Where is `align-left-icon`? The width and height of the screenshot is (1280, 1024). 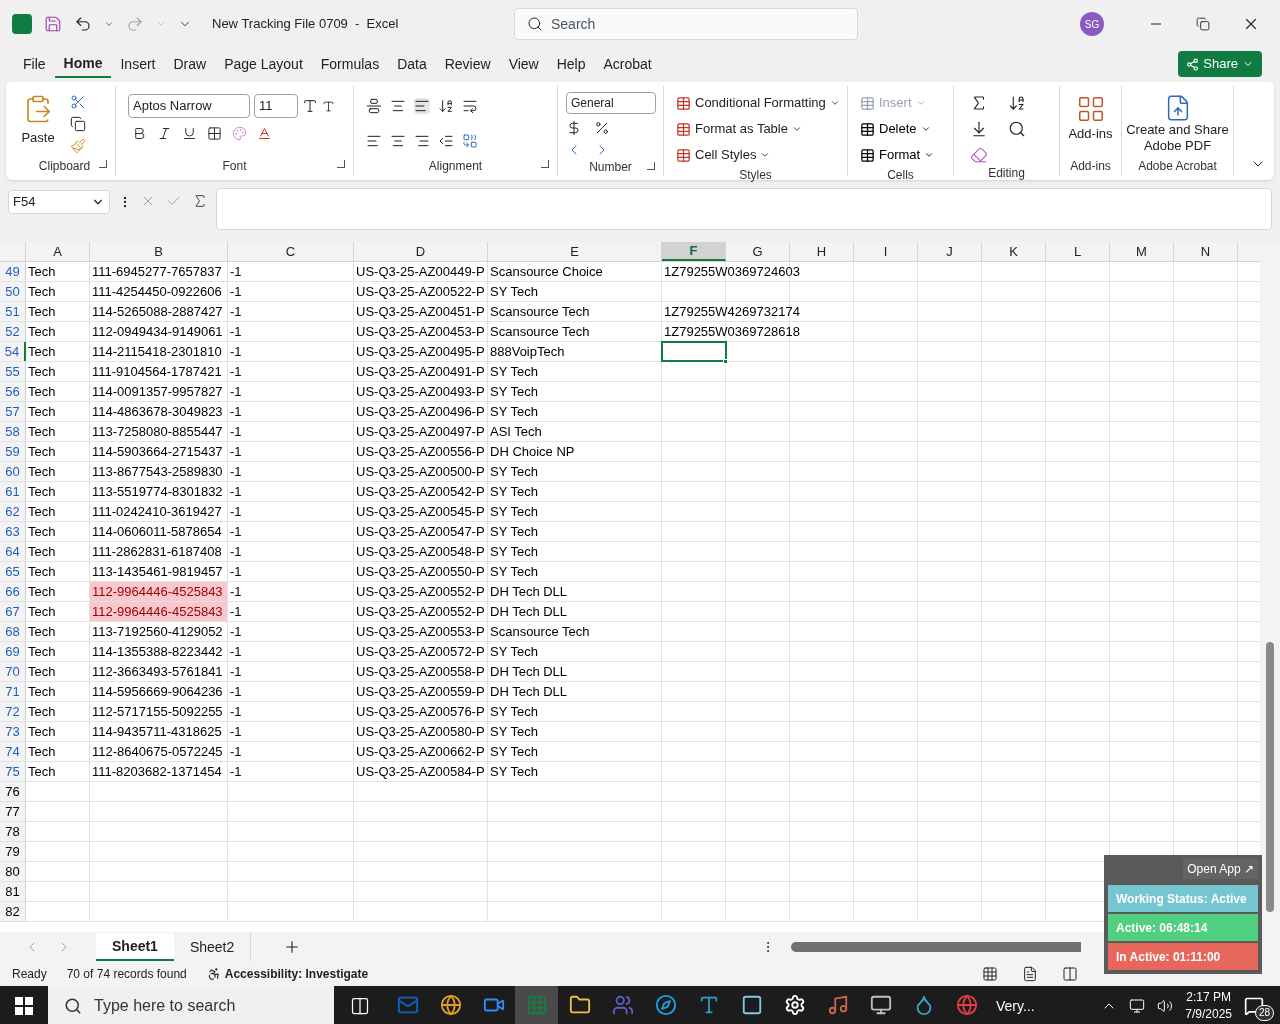 align-left-icon is located at coordinates (374, 141).